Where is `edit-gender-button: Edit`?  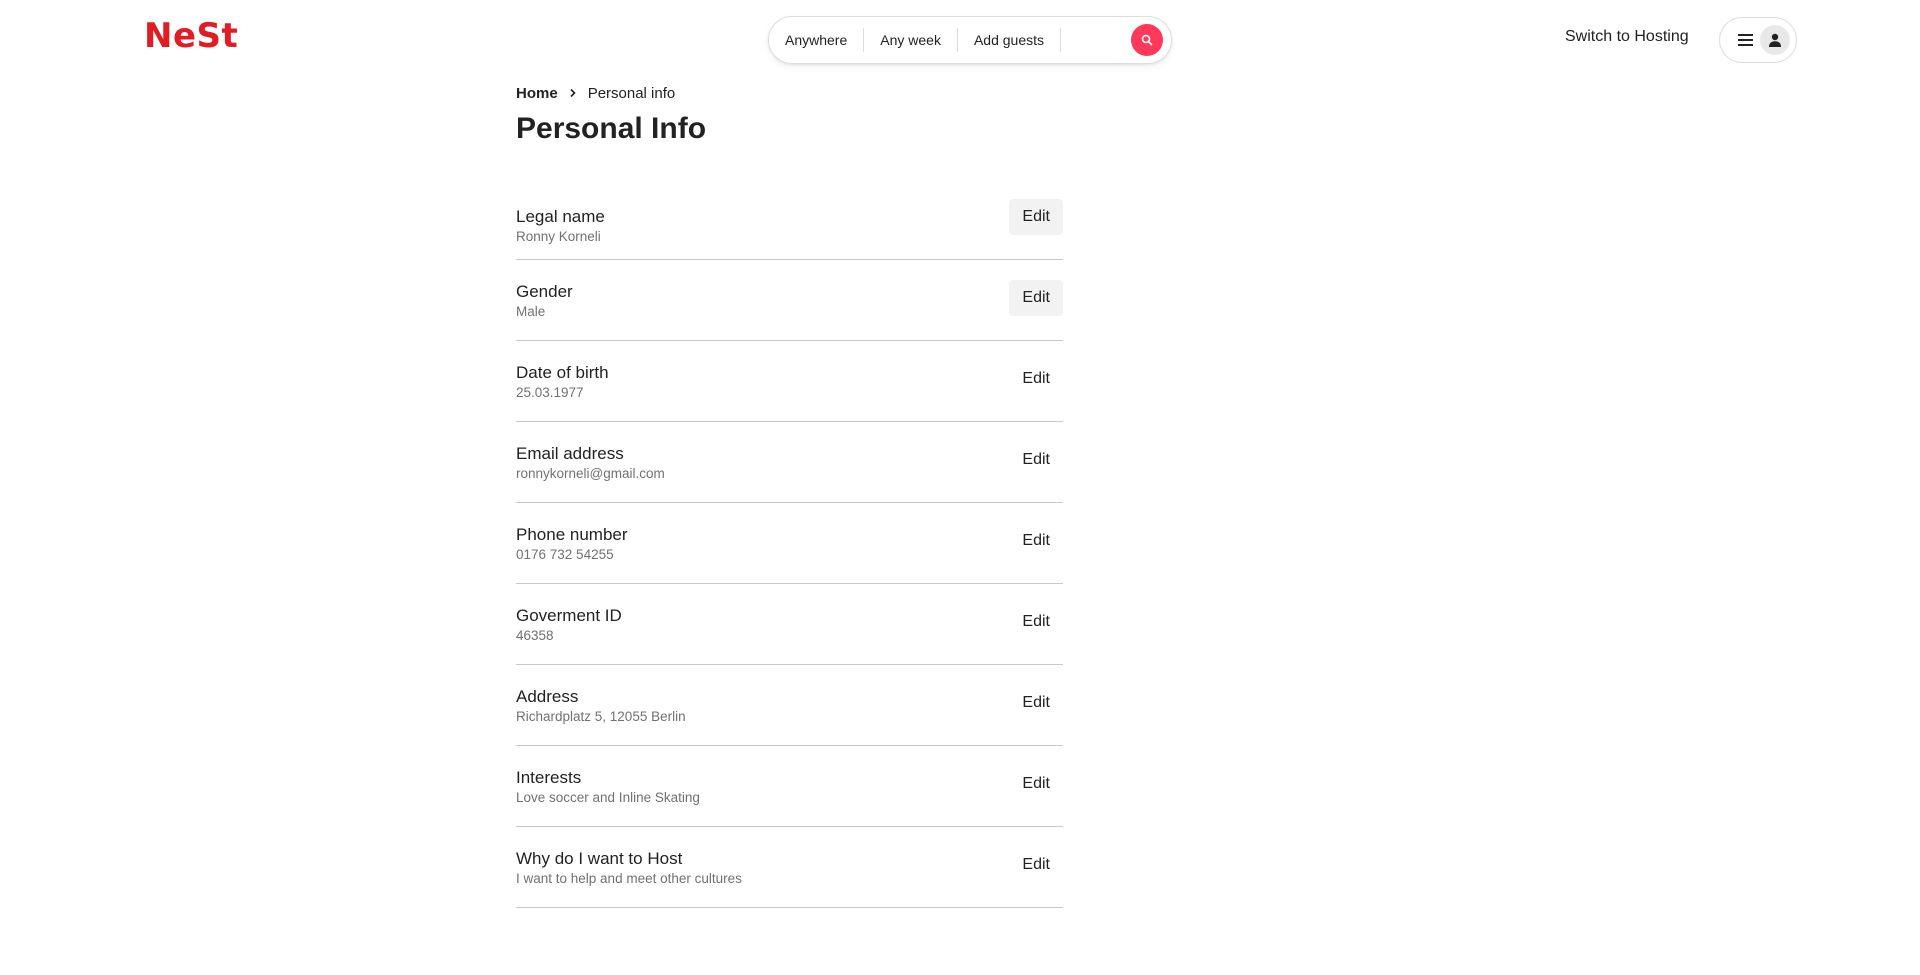 edit-gender-button: Edit is located at coordinates (1036, 298).